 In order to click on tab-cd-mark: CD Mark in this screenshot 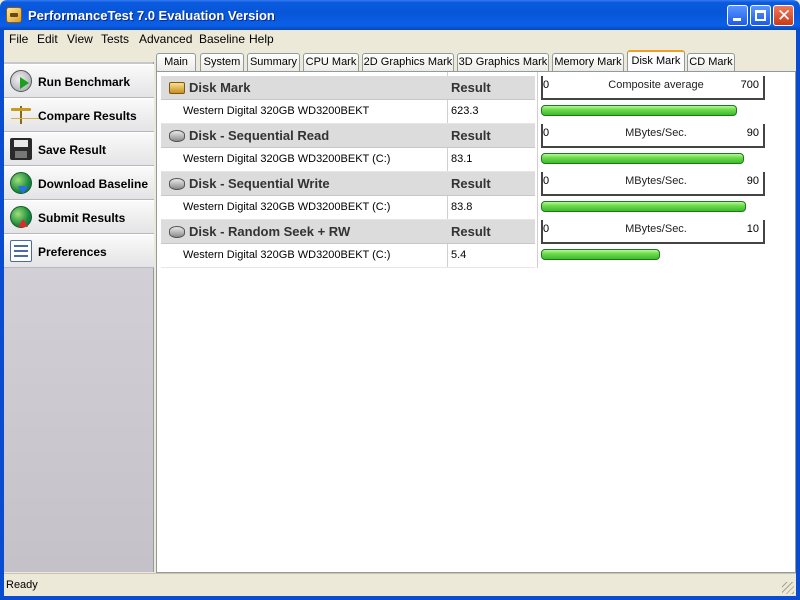, I will do `click(711, 62)`.